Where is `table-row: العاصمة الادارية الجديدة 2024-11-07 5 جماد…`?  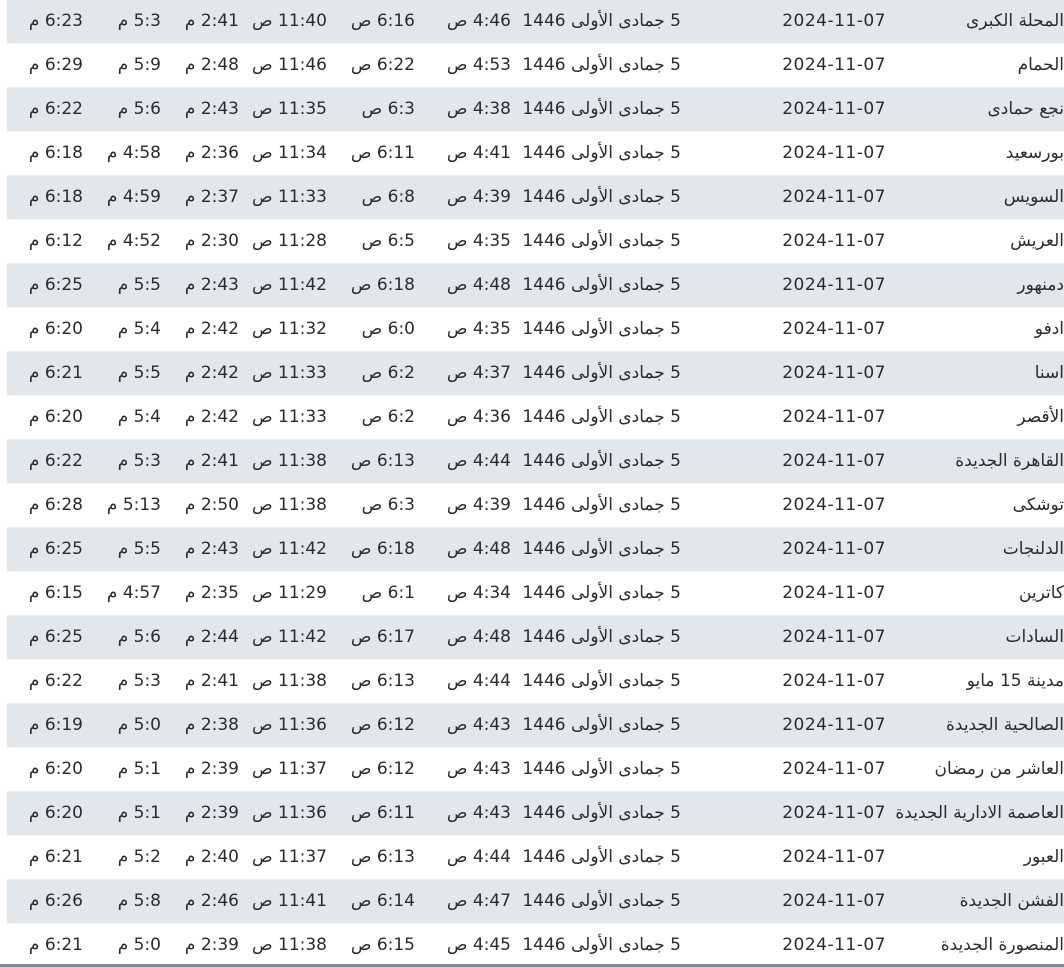 table-row: العاصمة الادارية الجديدة 2024-11-07 5 جماد… is located at coordinates (535, 813).